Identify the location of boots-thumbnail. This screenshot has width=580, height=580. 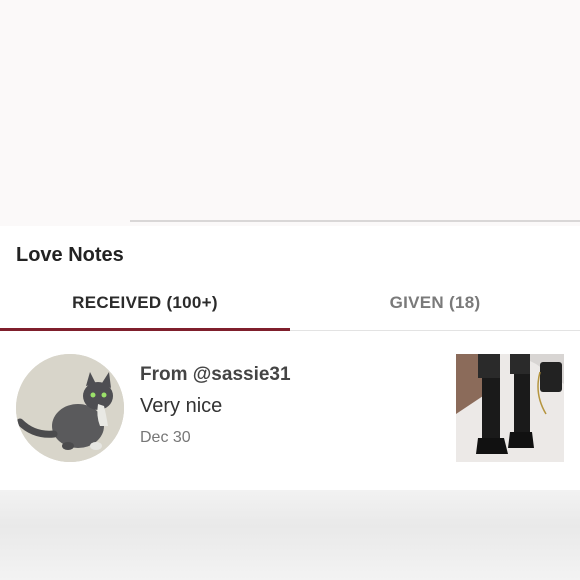
(510, 408).